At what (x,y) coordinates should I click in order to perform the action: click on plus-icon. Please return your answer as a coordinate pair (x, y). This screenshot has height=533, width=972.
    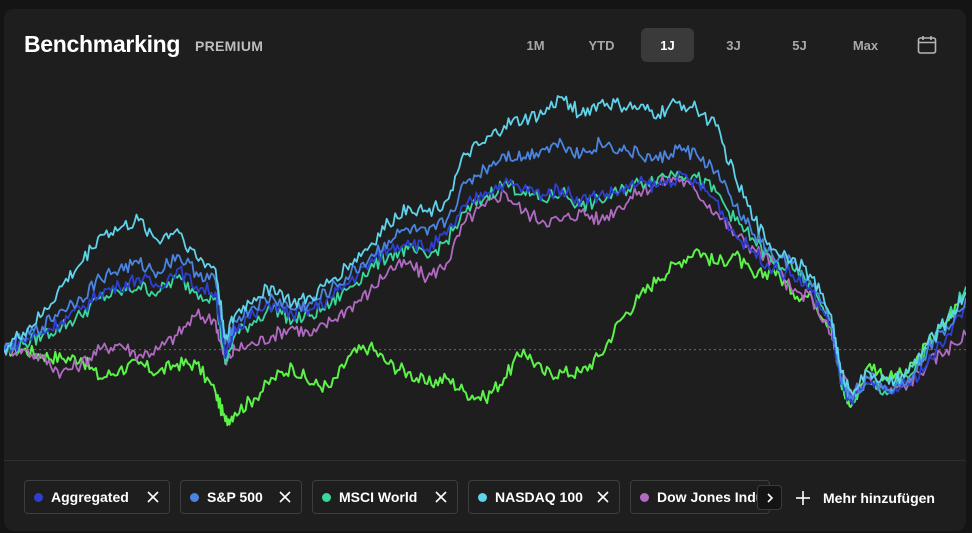
    Looking at the image, I should click on (803, 498).